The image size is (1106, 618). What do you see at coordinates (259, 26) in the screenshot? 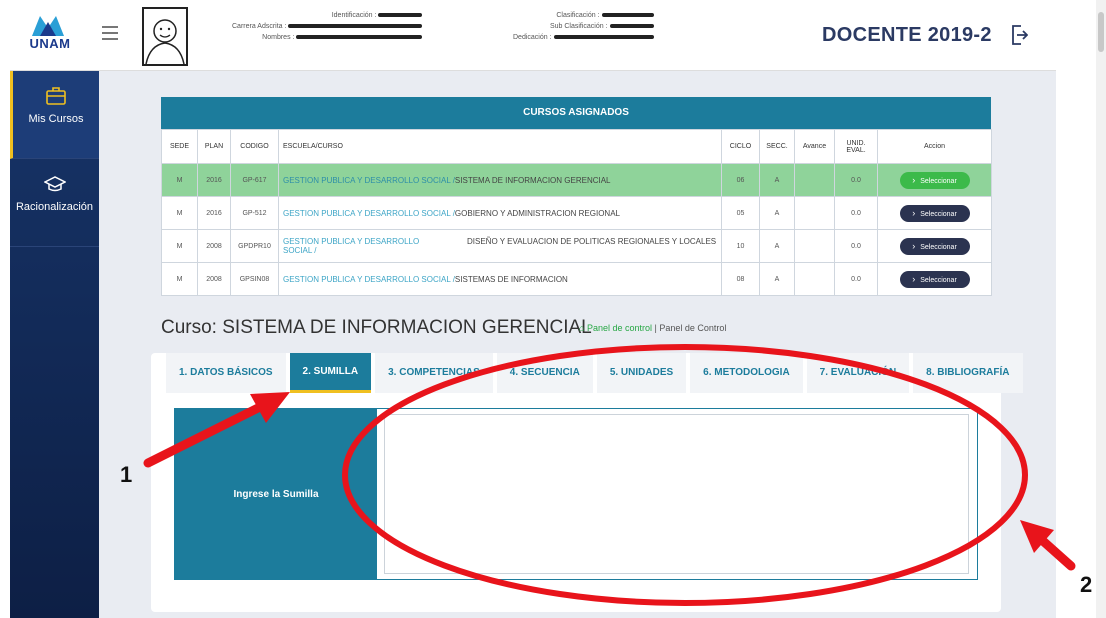
I see `info-label-carrera: Carrera Adscrita :` at bounding box center [259, 26].